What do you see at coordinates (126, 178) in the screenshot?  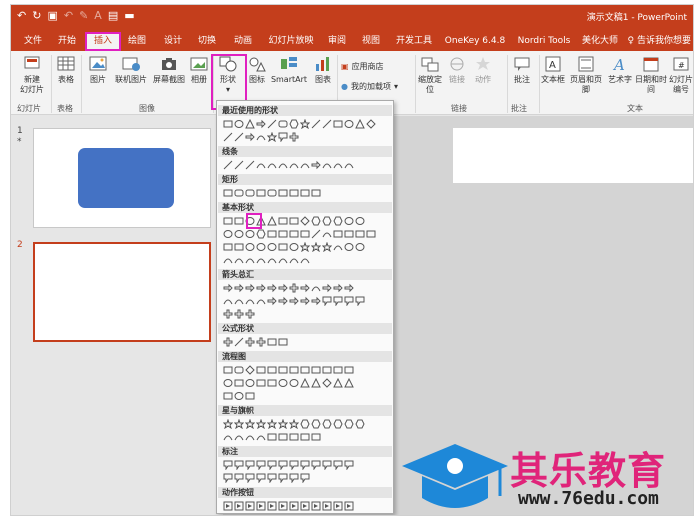 I see `rounded-rectangle-shape` at bounding box center [126, 178].